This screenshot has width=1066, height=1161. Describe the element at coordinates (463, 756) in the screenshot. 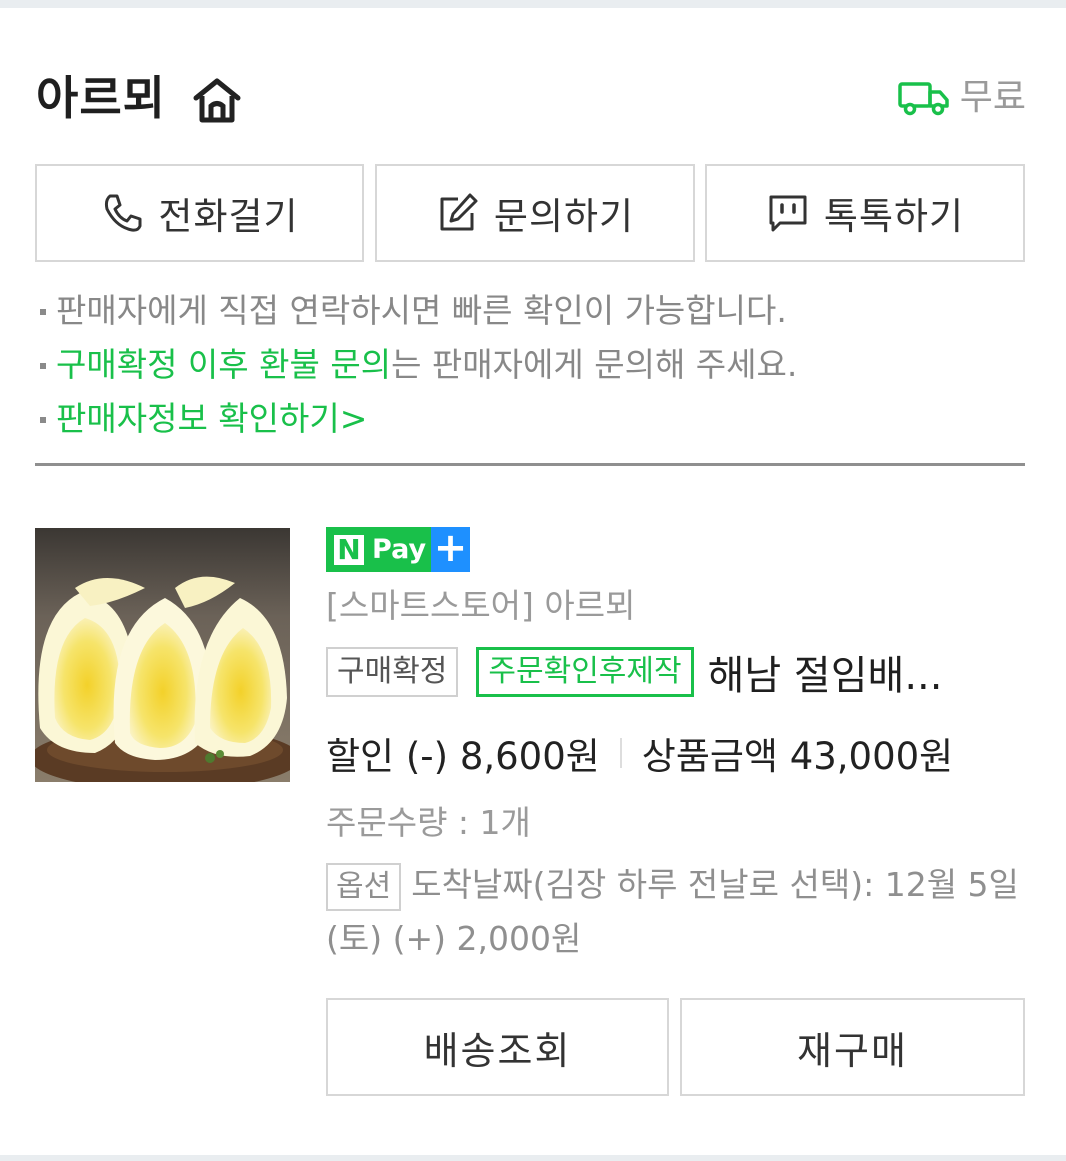

I see `discount-amount: 할인 (-) 8,600원` at that location.